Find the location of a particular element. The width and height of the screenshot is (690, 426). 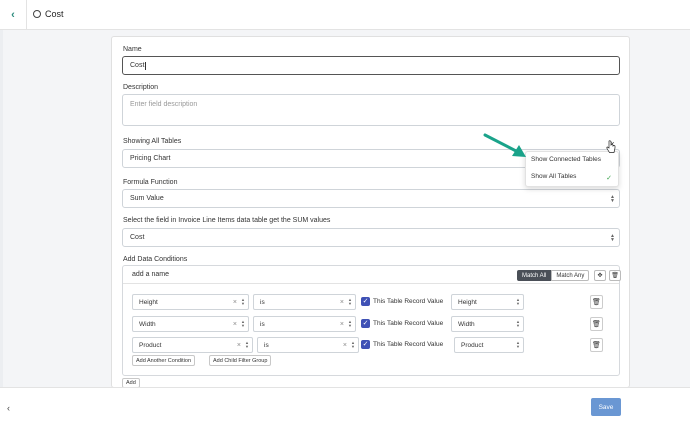

hand-cursor-icon is located at coordinates (611, 146).